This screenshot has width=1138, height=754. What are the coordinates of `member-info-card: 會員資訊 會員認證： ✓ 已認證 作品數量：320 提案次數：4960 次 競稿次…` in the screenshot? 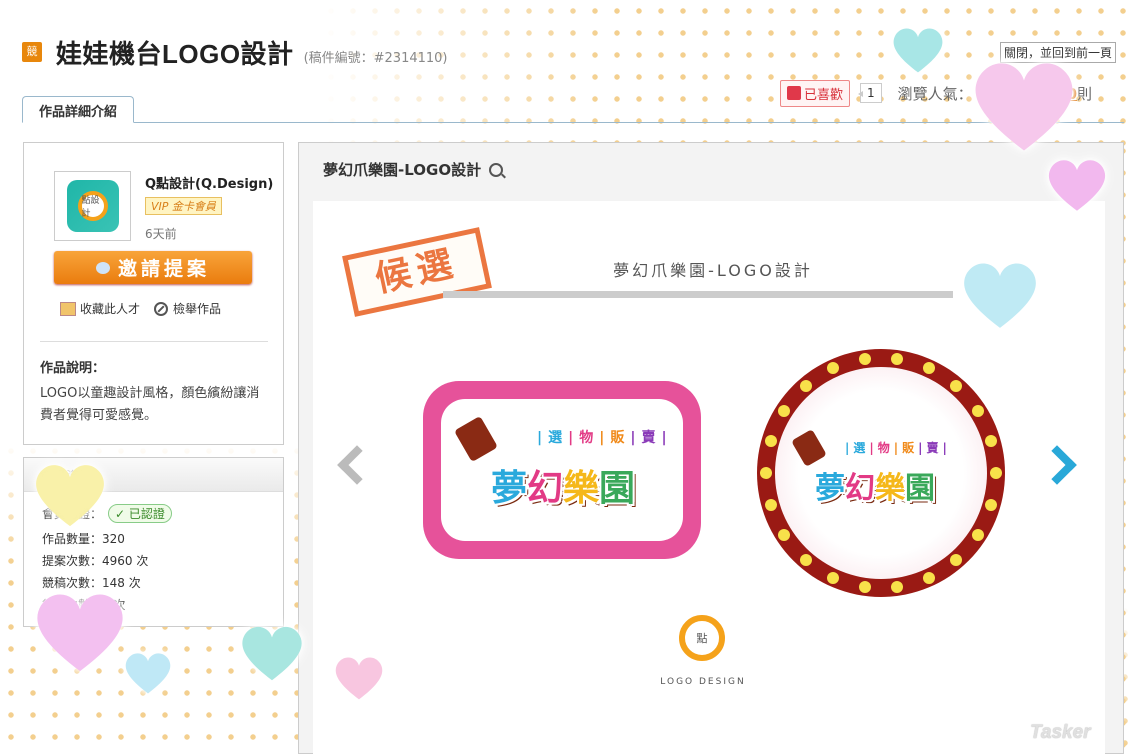 It's located at (153, 542).